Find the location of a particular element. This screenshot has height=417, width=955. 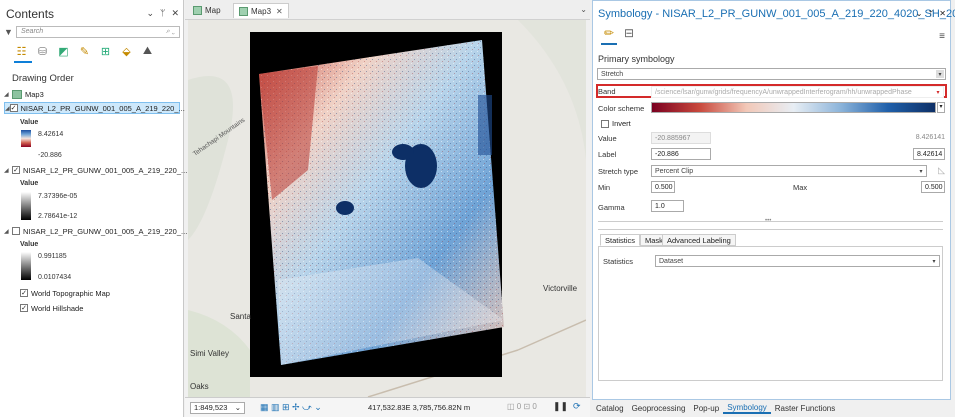

statistics-select: Dataset ▾ is located at coordinates (797, 261).